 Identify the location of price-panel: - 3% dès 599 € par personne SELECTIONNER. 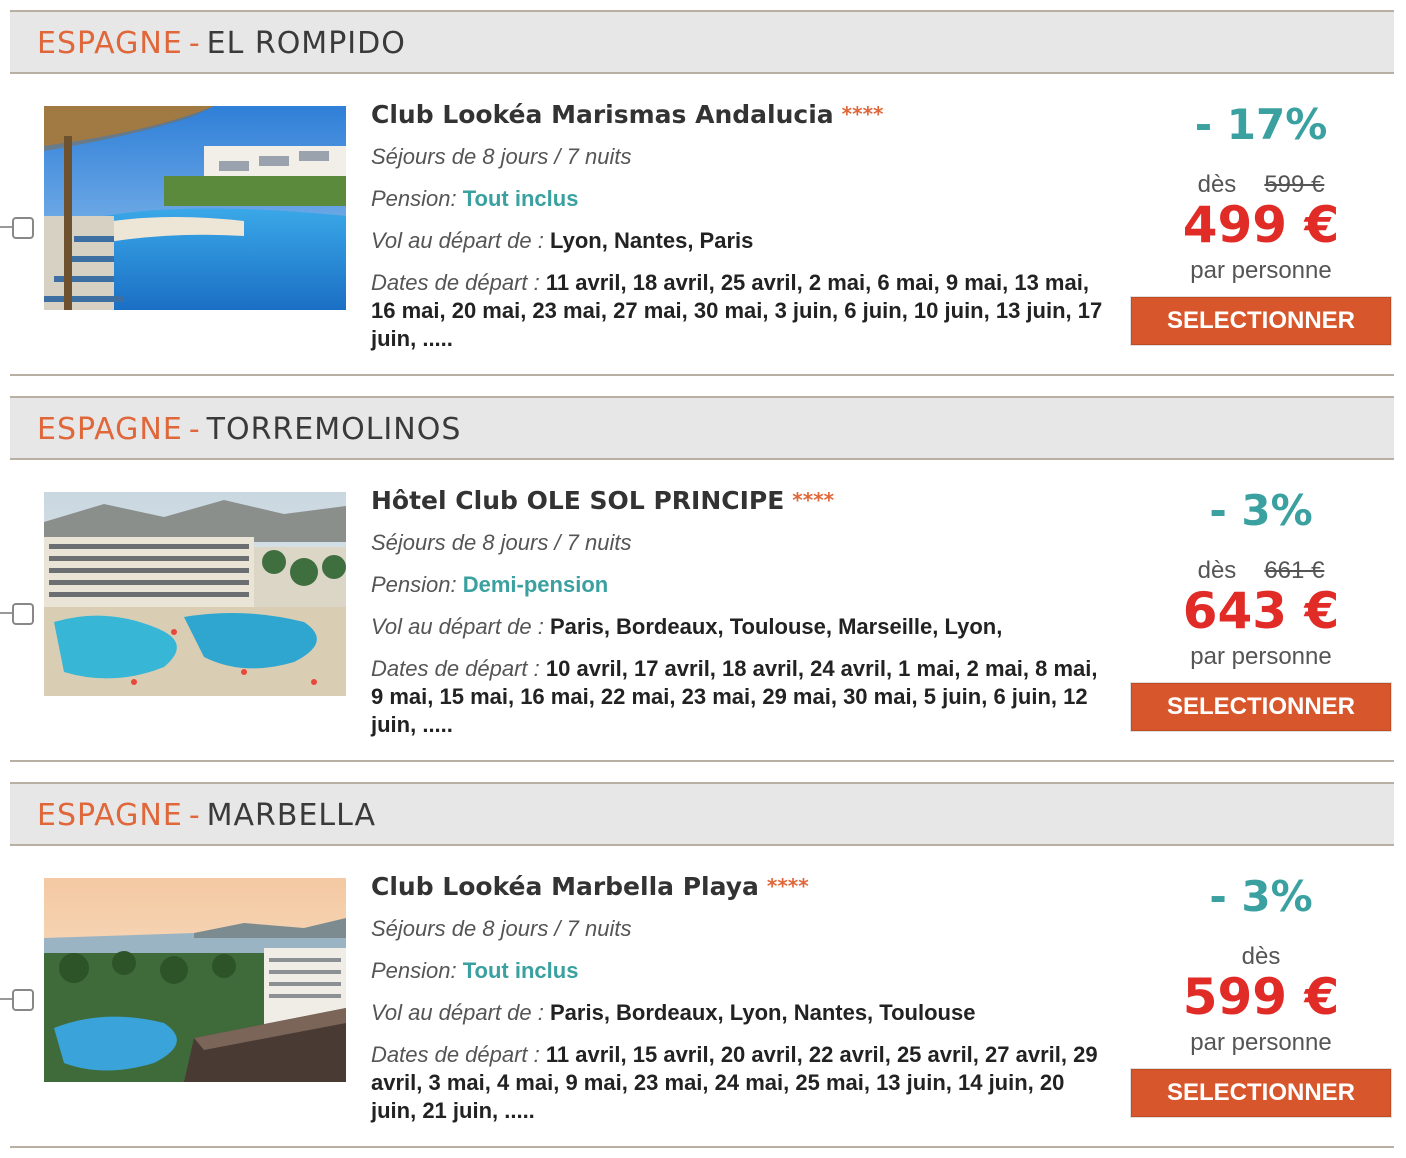
(1261, 994).